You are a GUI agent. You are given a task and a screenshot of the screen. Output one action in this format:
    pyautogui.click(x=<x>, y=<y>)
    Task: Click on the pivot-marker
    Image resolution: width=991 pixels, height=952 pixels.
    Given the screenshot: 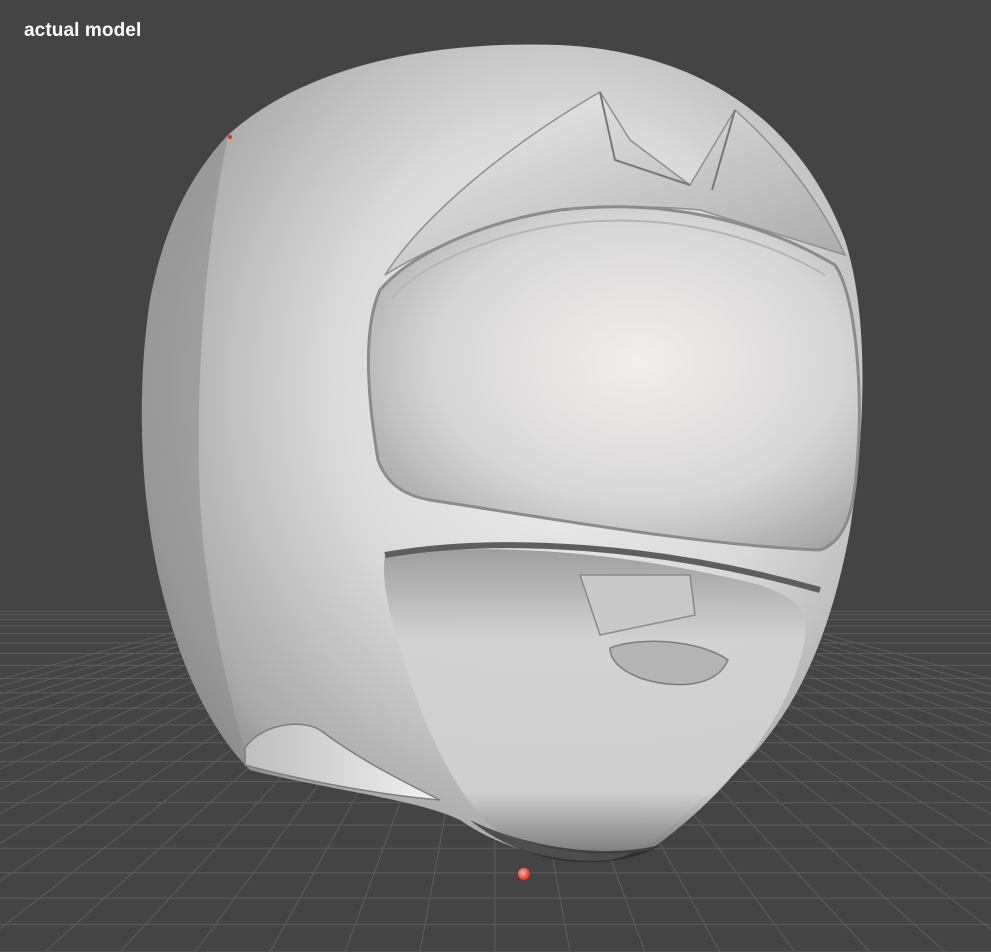 What is the action you would take?
    pyautogui.click(x=524, y=874)
    